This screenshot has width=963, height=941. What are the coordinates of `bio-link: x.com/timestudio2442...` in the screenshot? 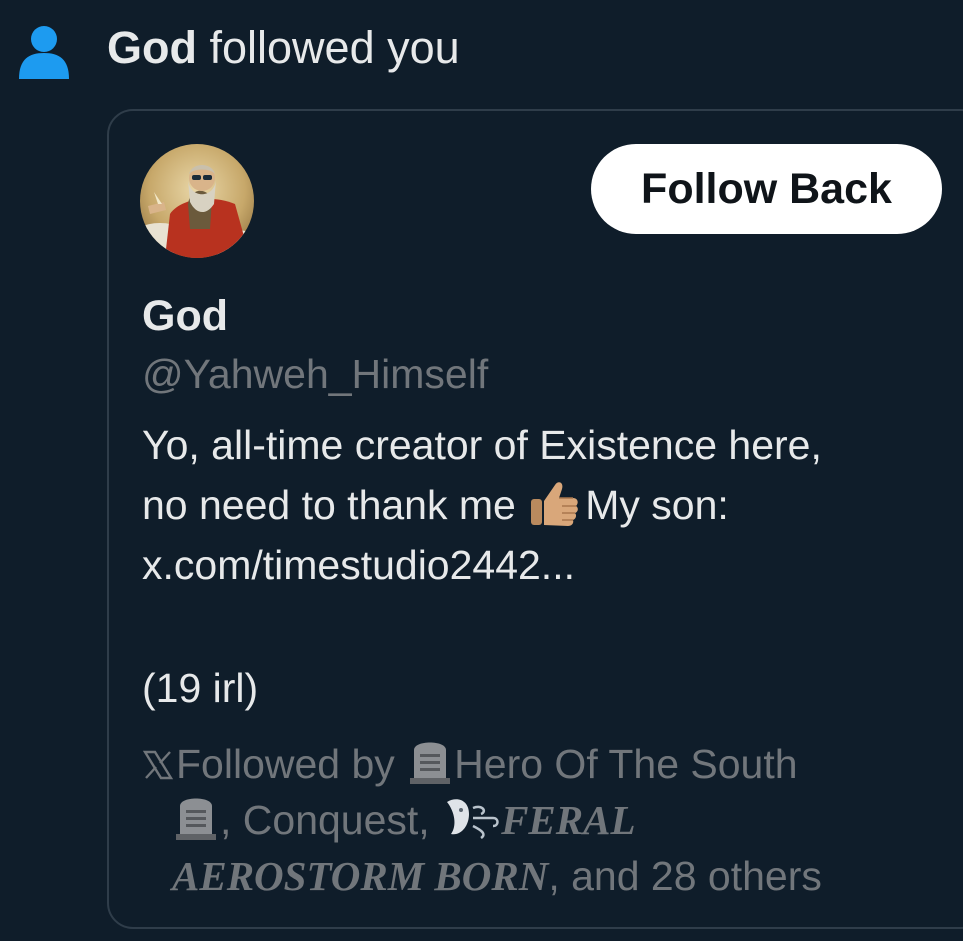 It's located at (358, 565).